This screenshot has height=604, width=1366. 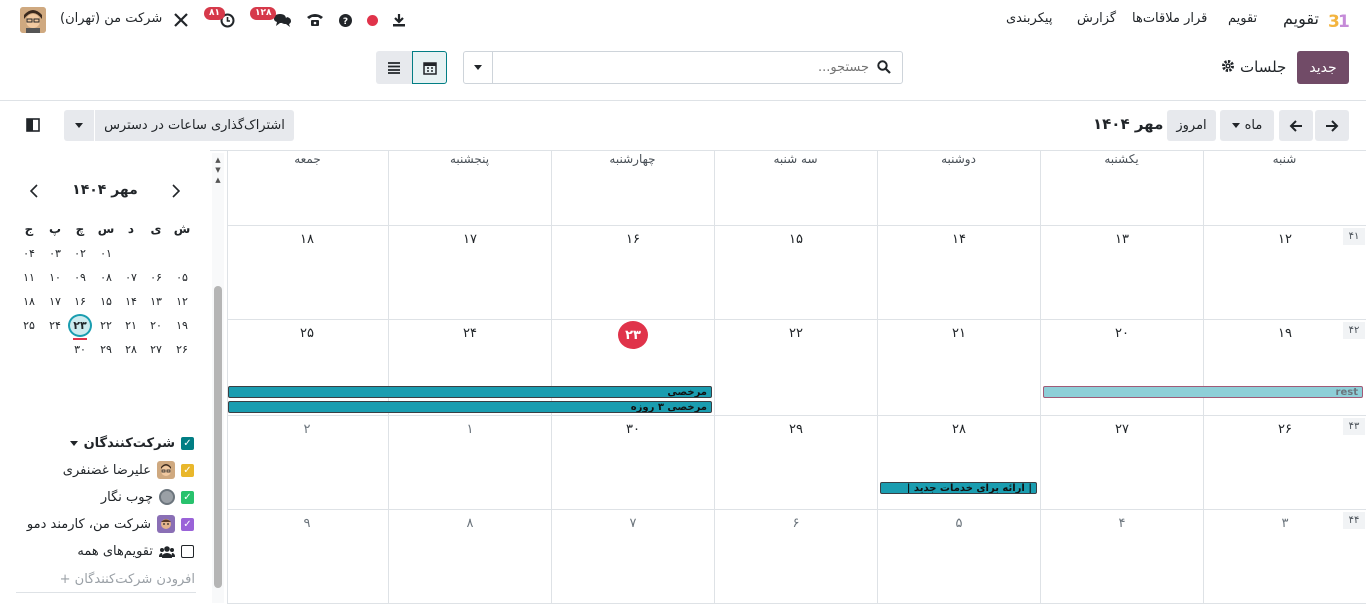 I want to click on day-number: ۴, so click(x=1122, y=523).